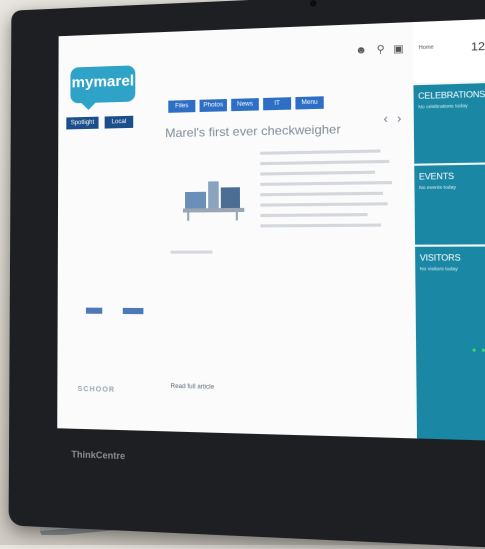  Describe the element at coordinates (213, 105) in the screenshot. I see `tab-photos: Photos` at that location.